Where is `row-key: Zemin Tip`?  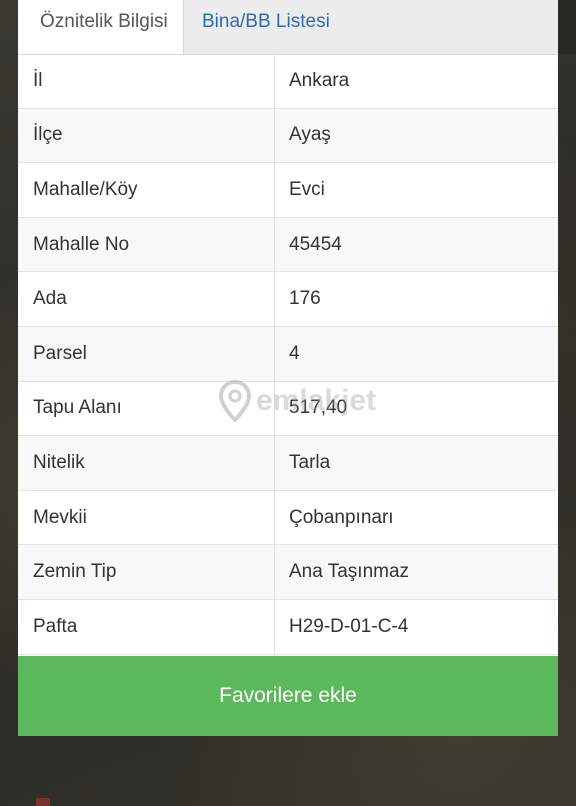 row-key: Zemin Tip is located at coordinates (146, 572).